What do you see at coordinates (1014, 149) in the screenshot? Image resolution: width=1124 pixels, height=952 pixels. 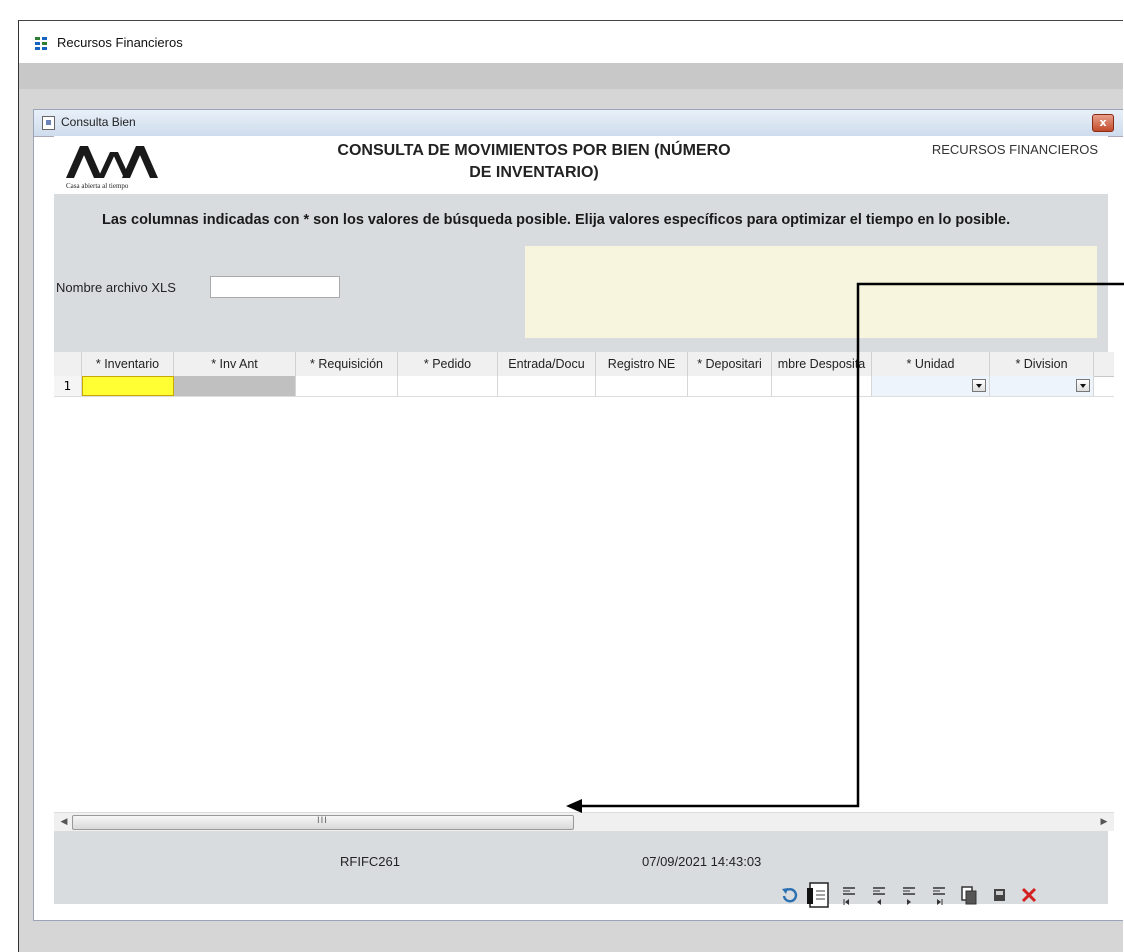 I see `department-label: RECURSOS FINANCIEROS` at bounding box center [1014, 149].